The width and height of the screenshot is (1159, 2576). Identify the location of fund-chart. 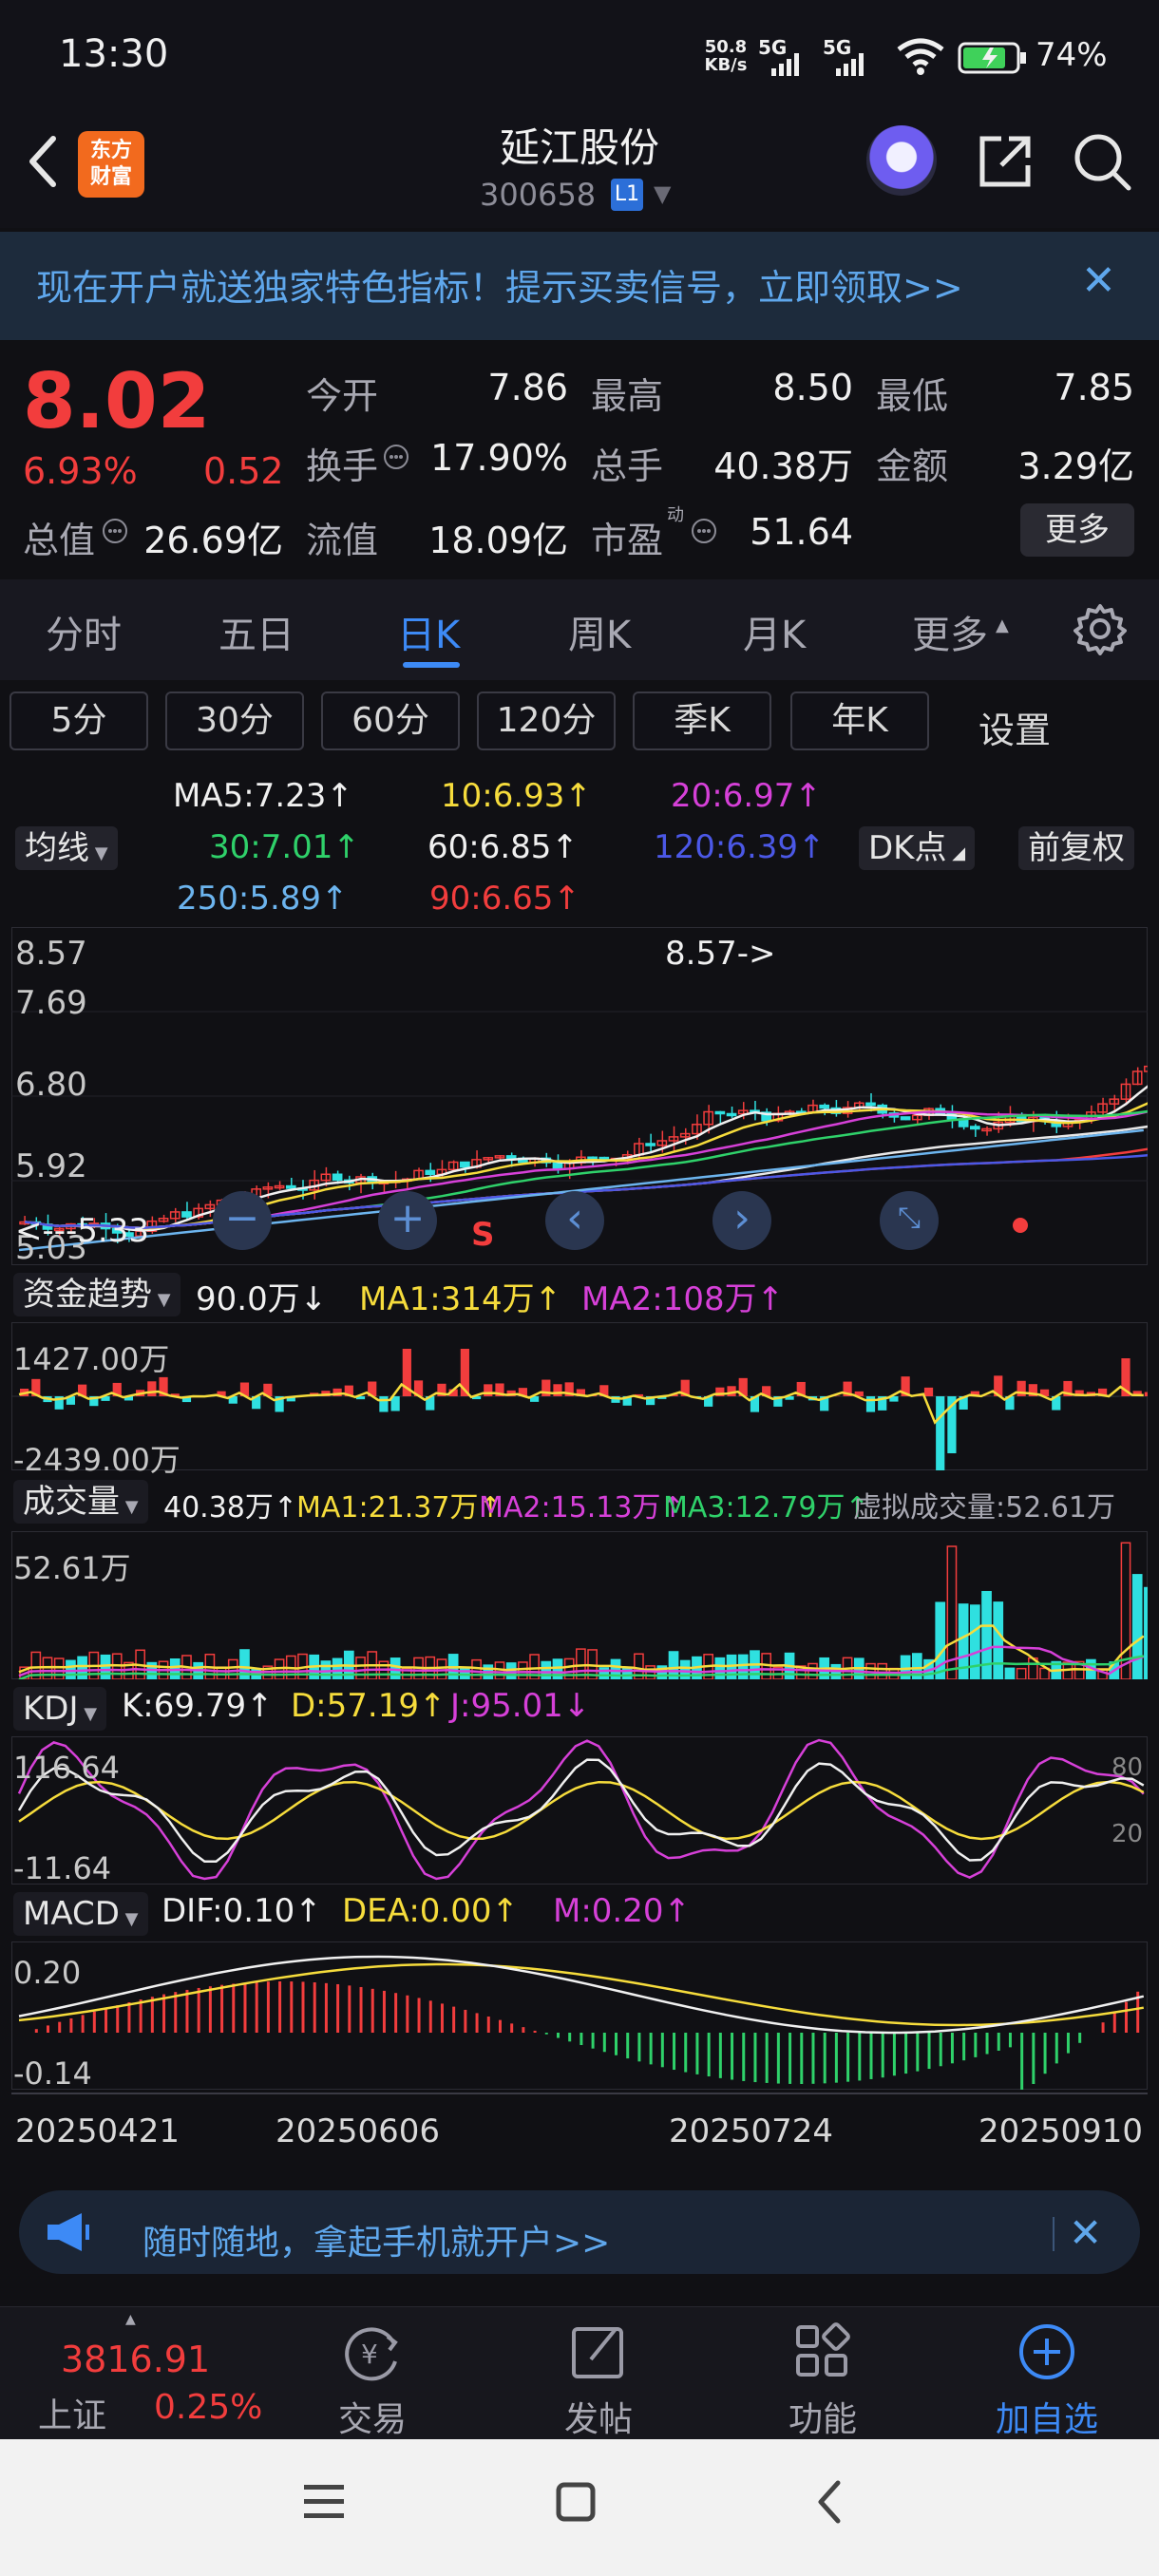
(579, 1396).